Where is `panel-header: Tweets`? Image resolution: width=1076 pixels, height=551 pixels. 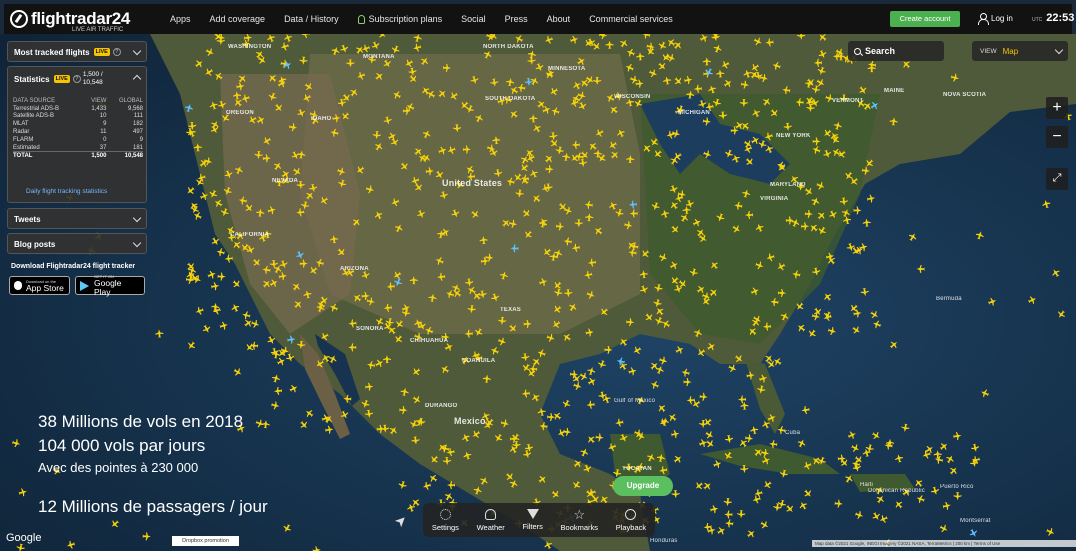 panel-header: Tweets is located at coordinates (77, 219).